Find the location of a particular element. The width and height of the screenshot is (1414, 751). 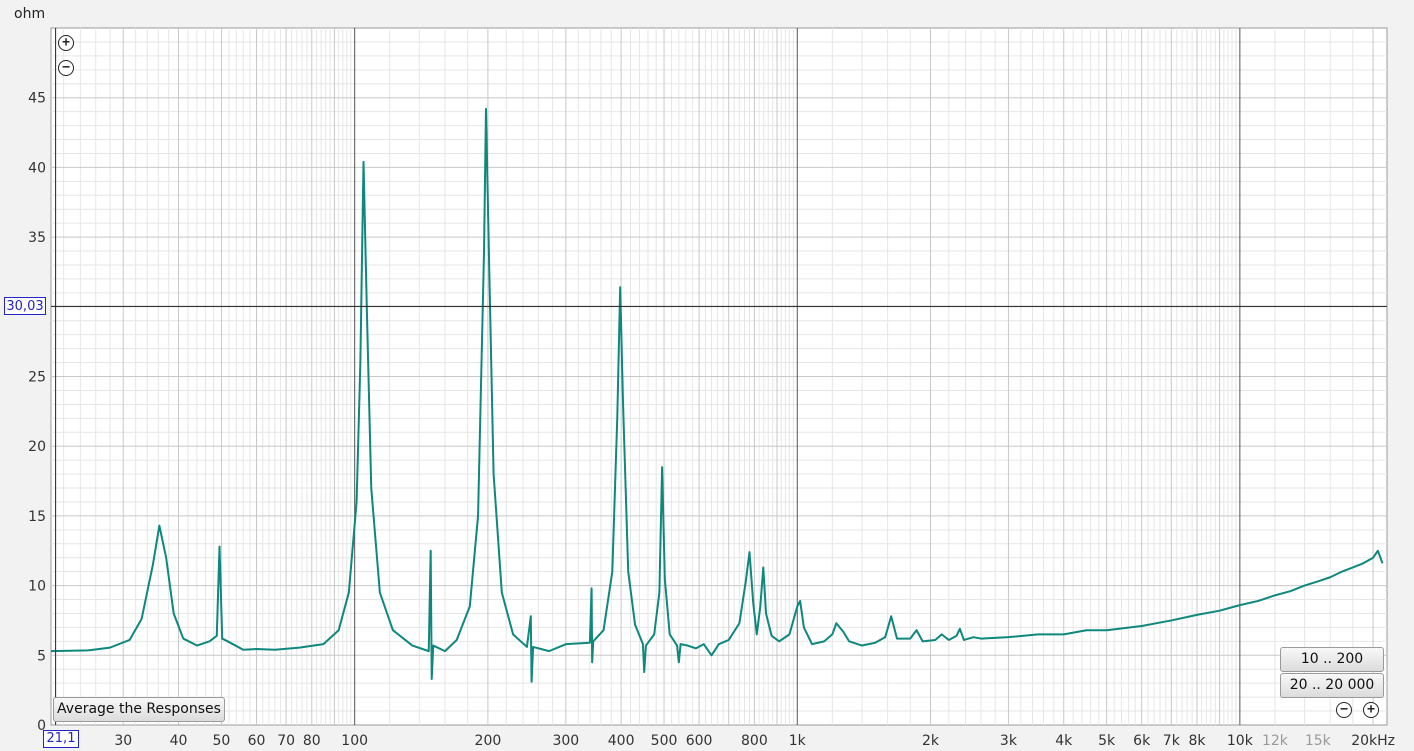

x-tick-label: 80 is located at coordinates (312, 741).